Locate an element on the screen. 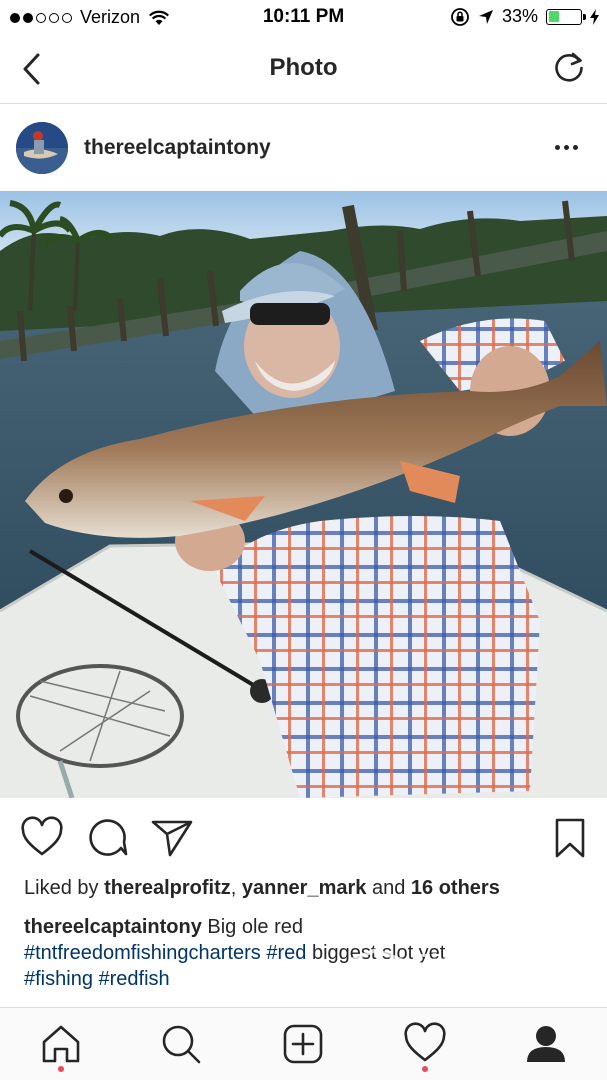  rotation-lock-icon is located at coordinates (460, 16).